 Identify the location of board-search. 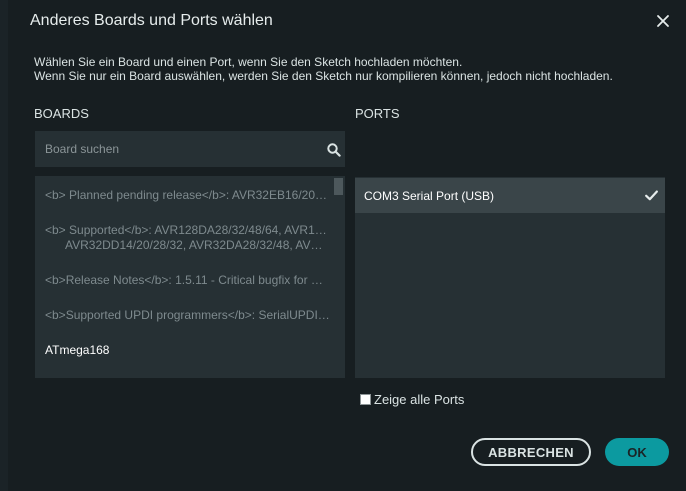
(190, 149).